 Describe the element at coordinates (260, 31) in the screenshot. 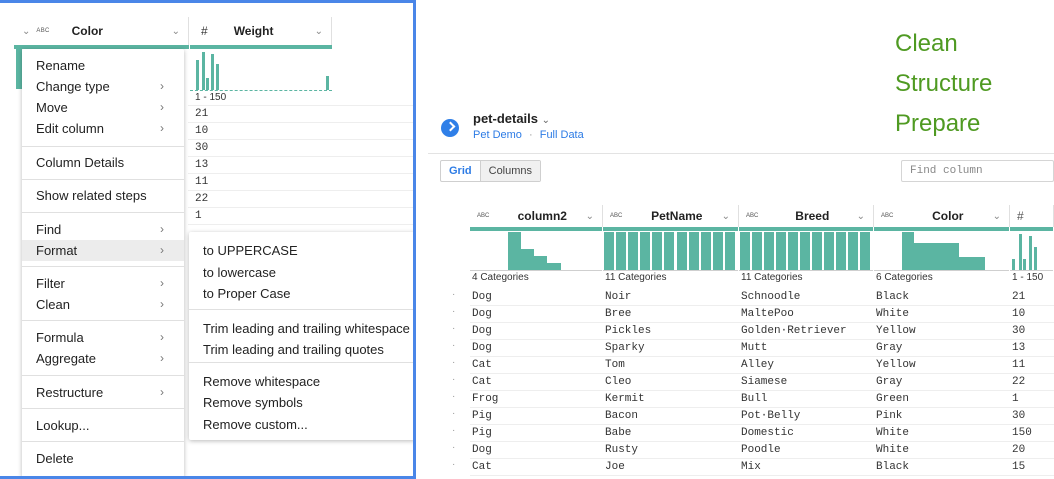

I see `column-header-weight: # Weight ⌄` at that location.